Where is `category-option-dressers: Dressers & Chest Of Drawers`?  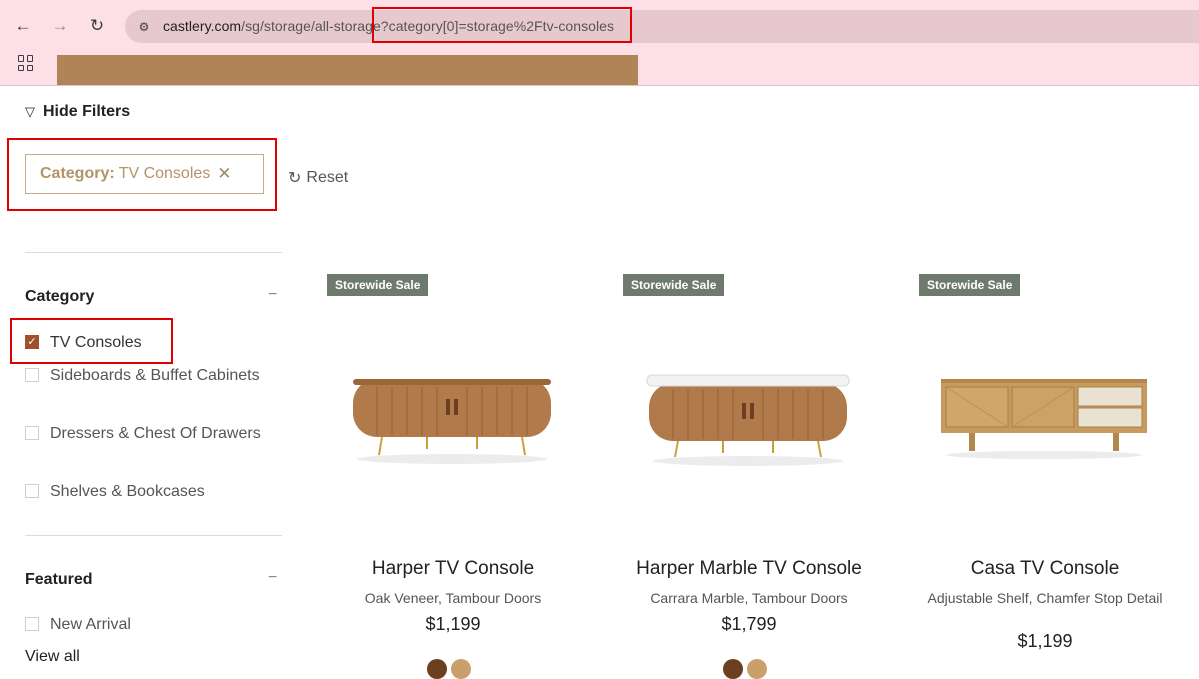
category-option-dressers: Dressers & Chest Of Drawers is located at coordinates (145, 433).